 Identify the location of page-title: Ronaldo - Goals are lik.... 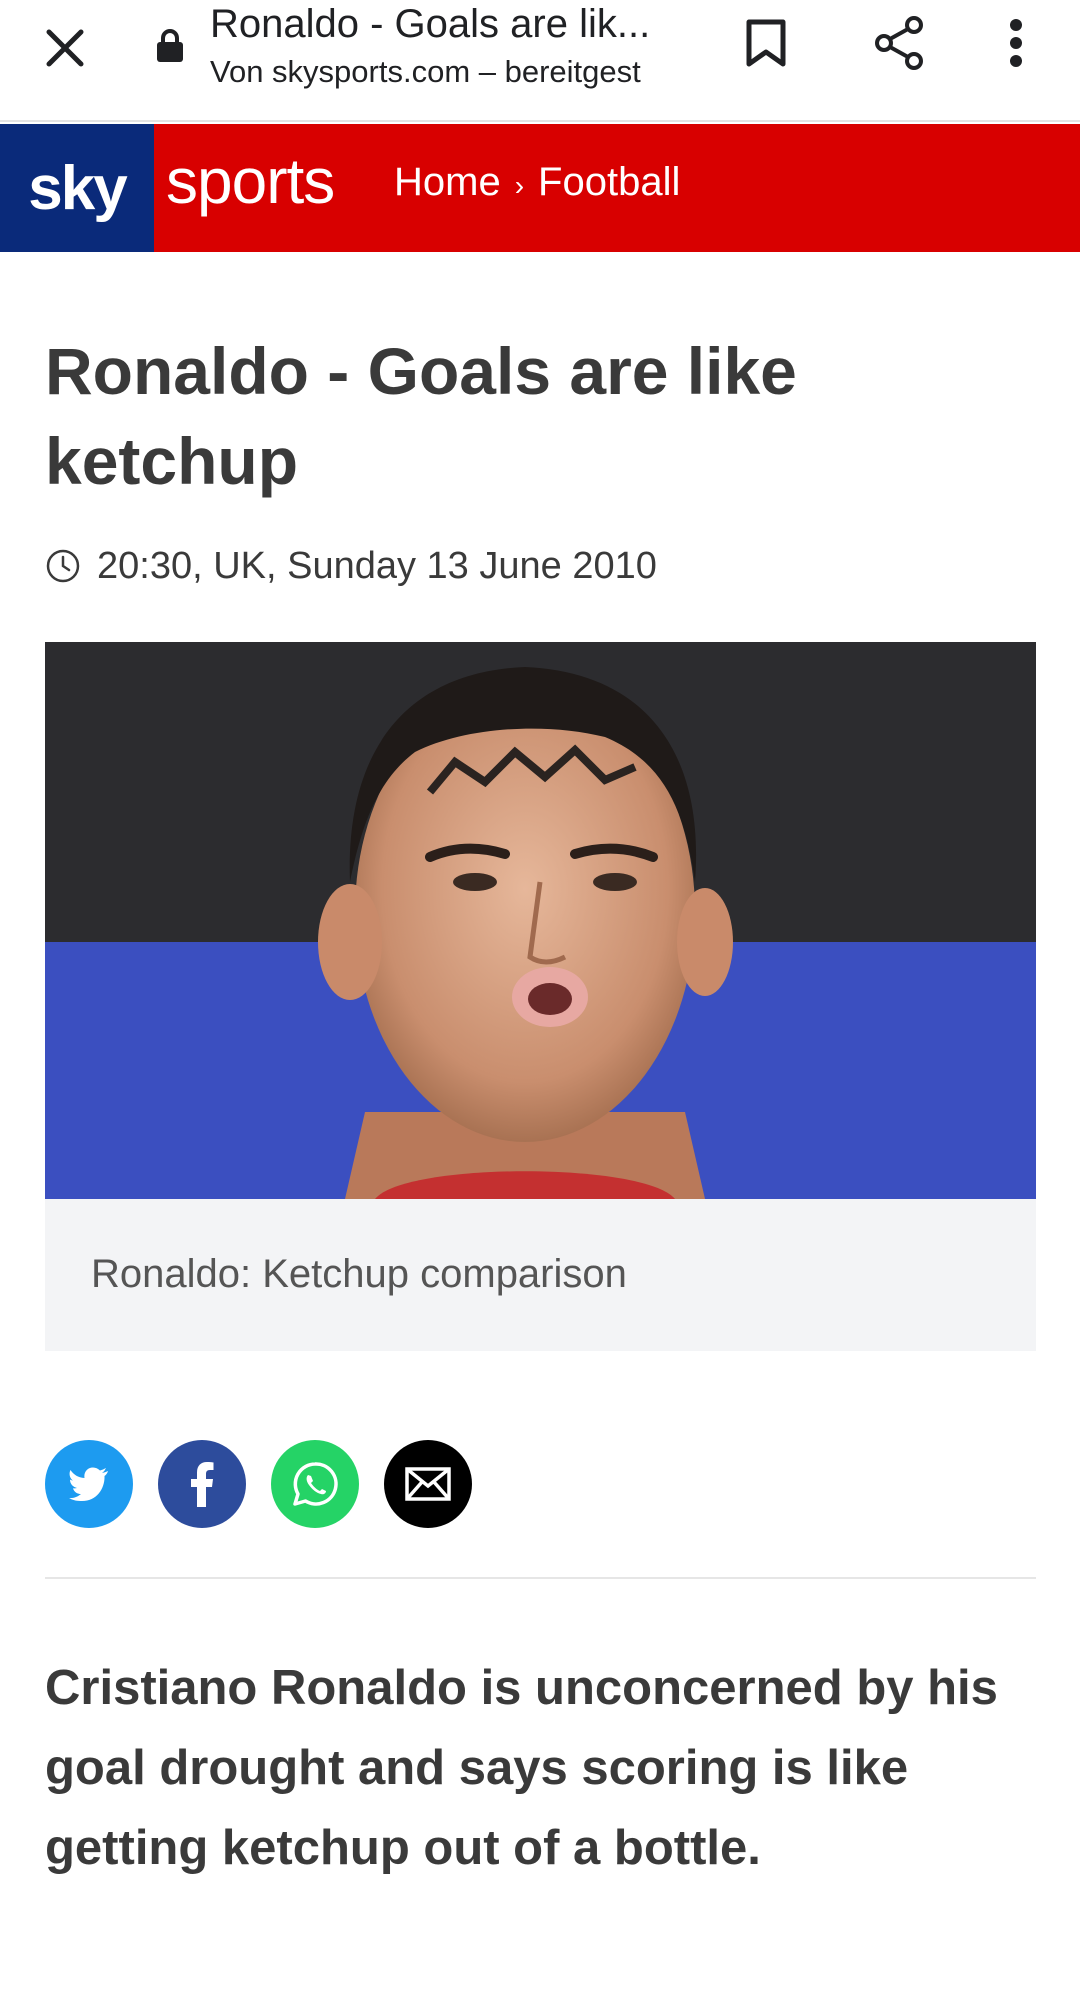
(430, 24).